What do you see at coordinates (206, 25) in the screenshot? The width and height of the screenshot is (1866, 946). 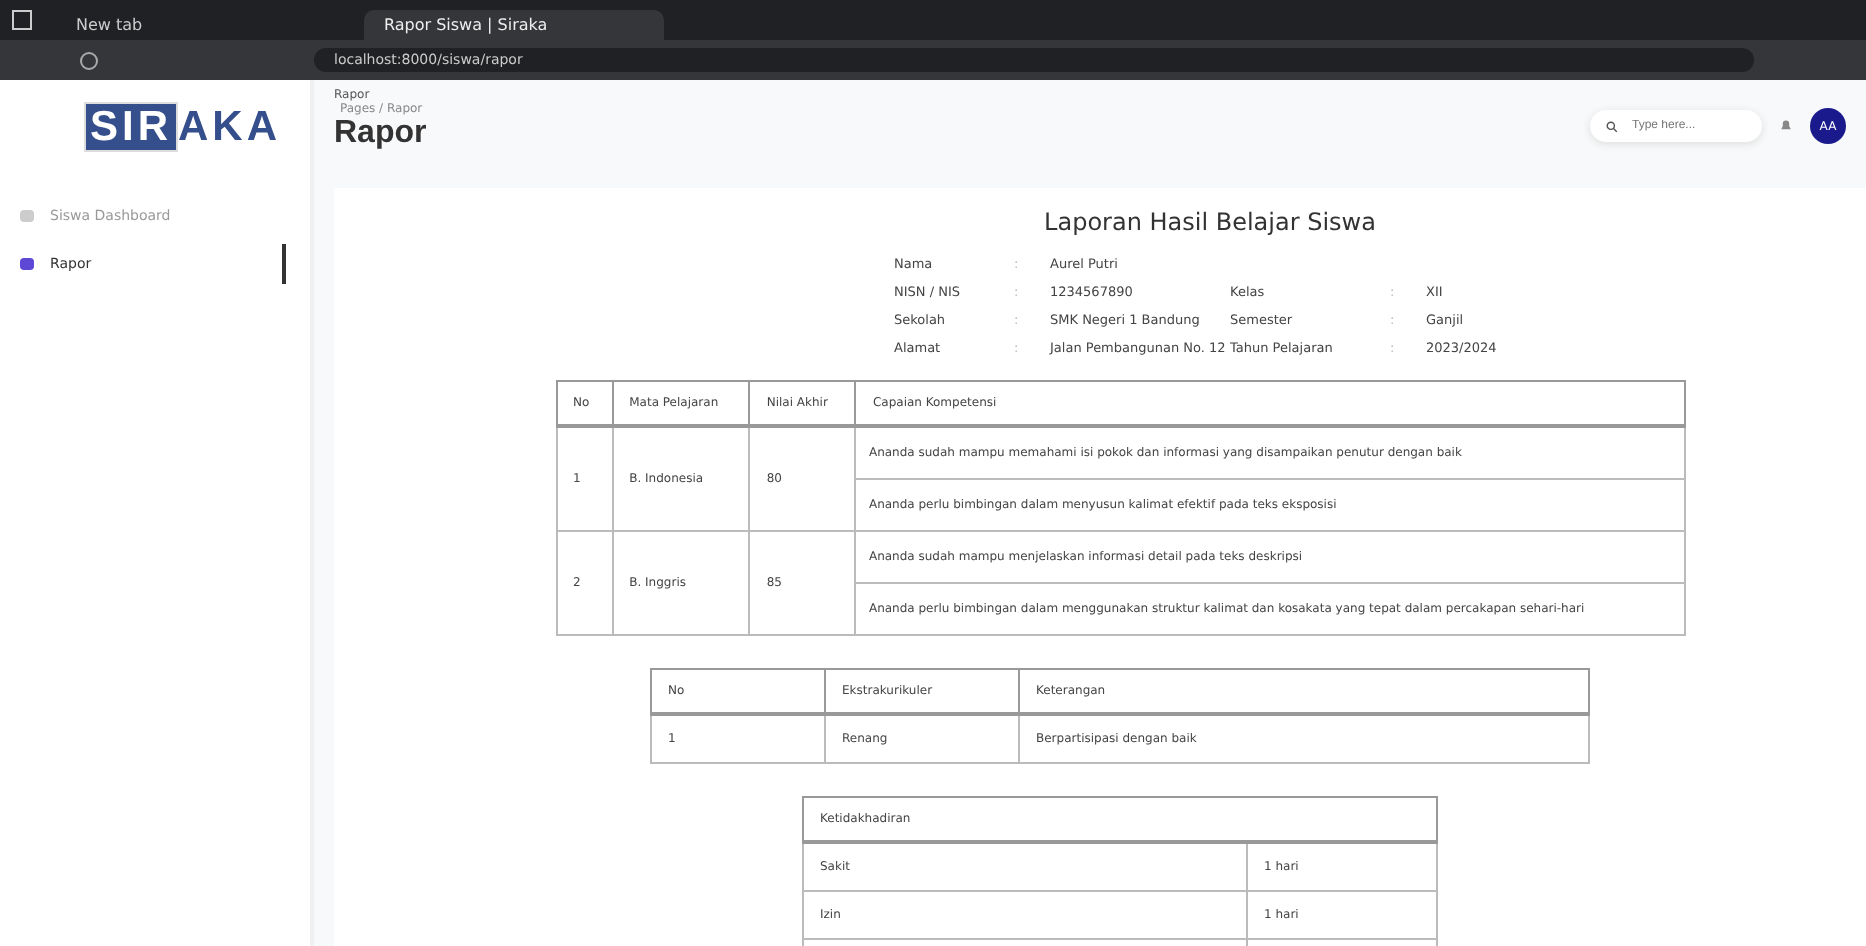 I see `browser-tab: New tab` at bounding box center [206, 25].